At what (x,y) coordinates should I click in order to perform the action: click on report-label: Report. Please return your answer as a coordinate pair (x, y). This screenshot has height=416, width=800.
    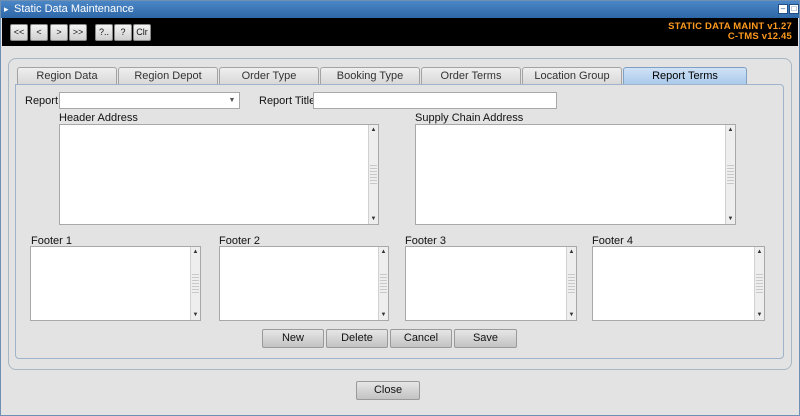
    Looking at the image, I should click on (42, 101).